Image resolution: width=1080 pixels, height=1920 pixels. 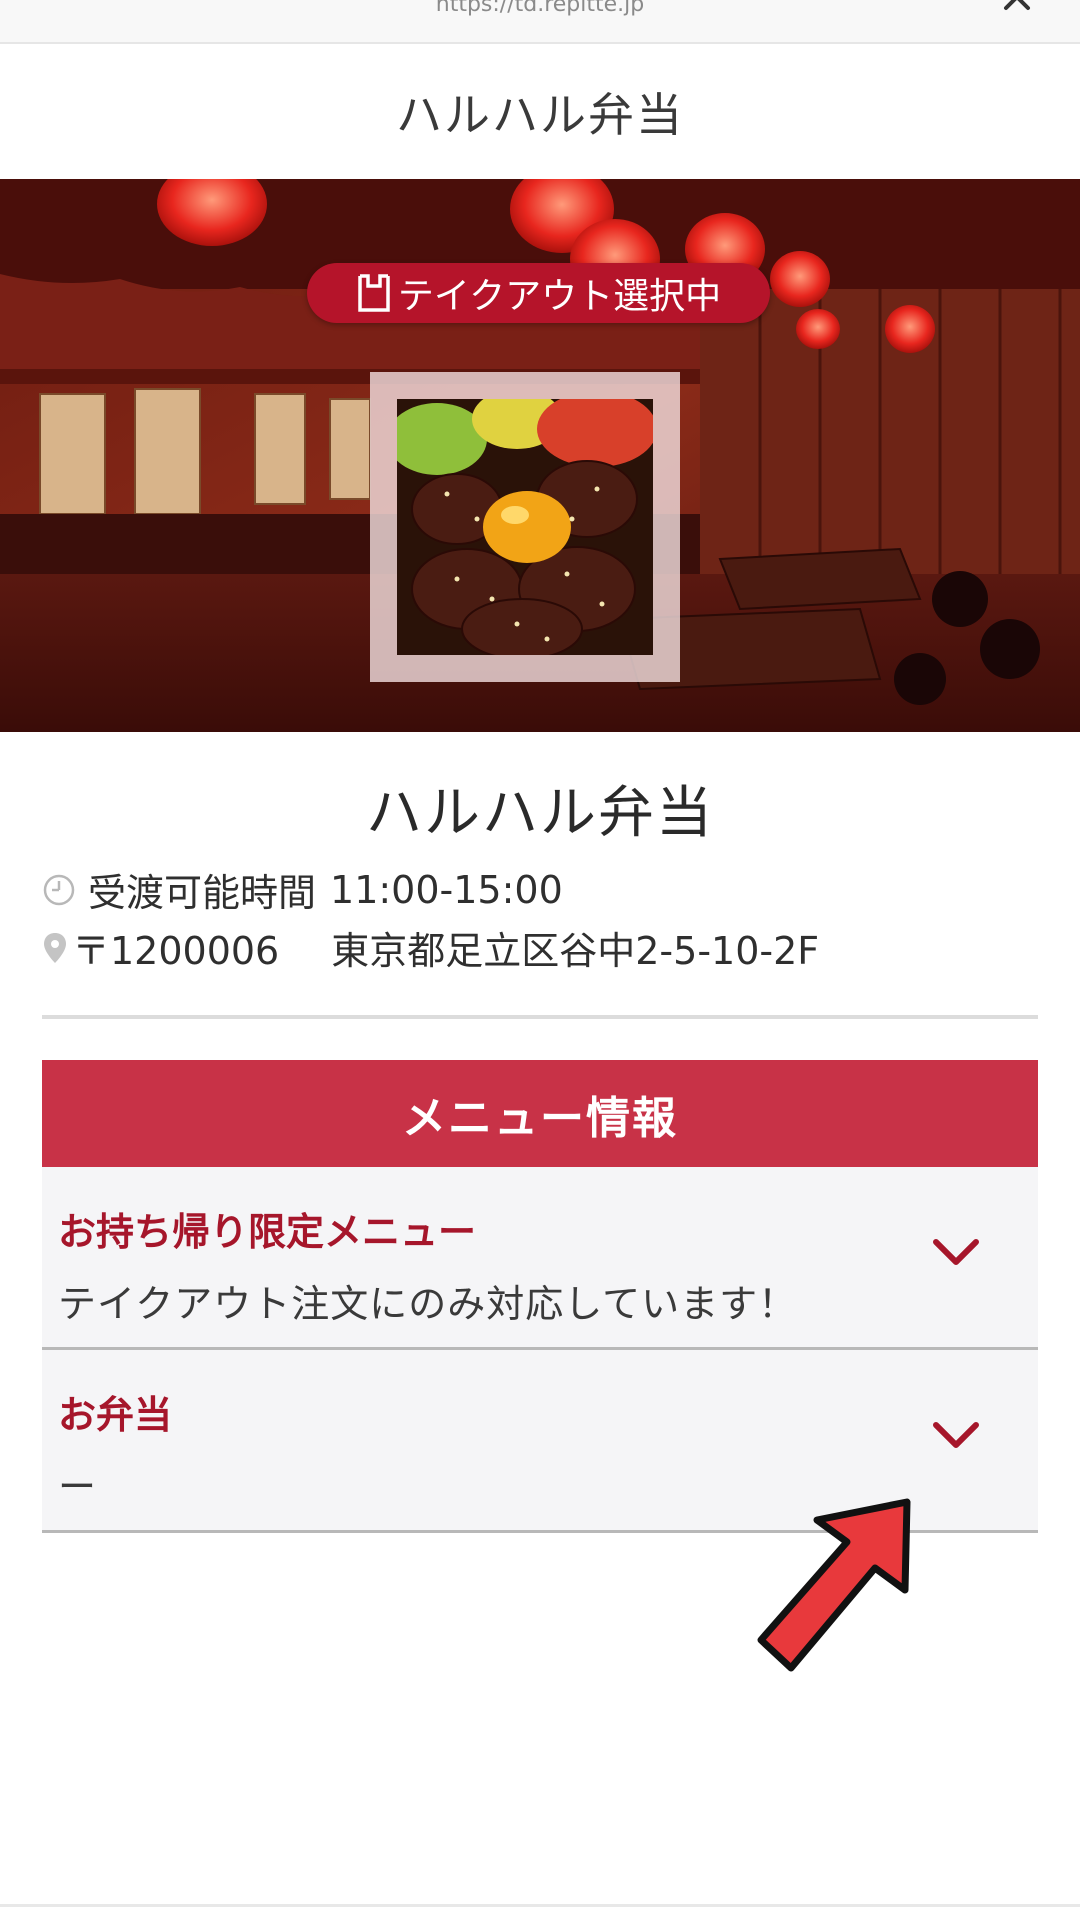 I want to click on menu-thumbnail-frame, so click(x=525, y=527).